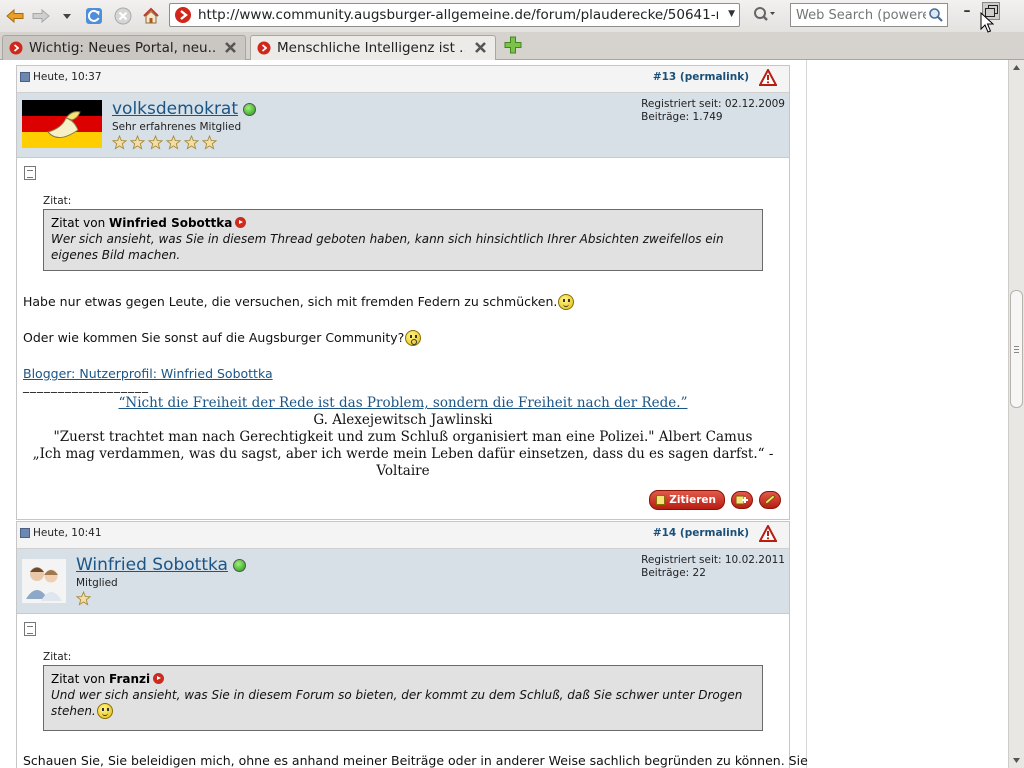  I want to click on edit-button, so click(770, 500).